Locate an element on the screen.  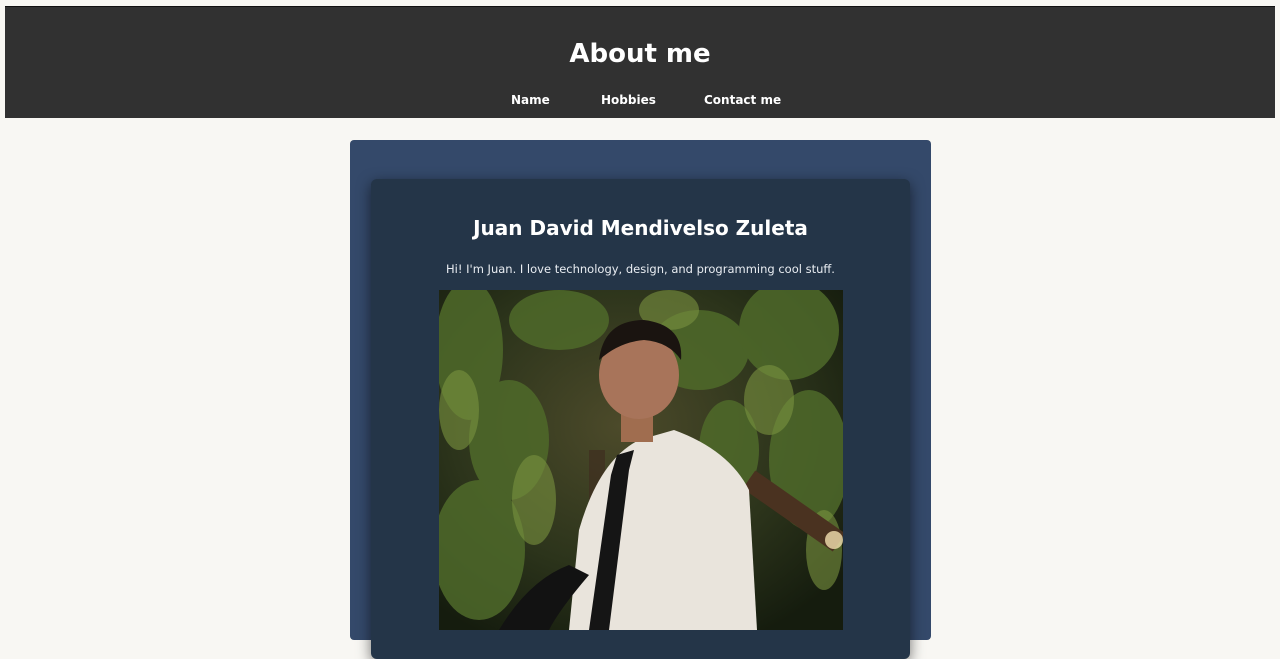
main-nav: Name Hobbies Contact me is located at coordinates (640, 101).